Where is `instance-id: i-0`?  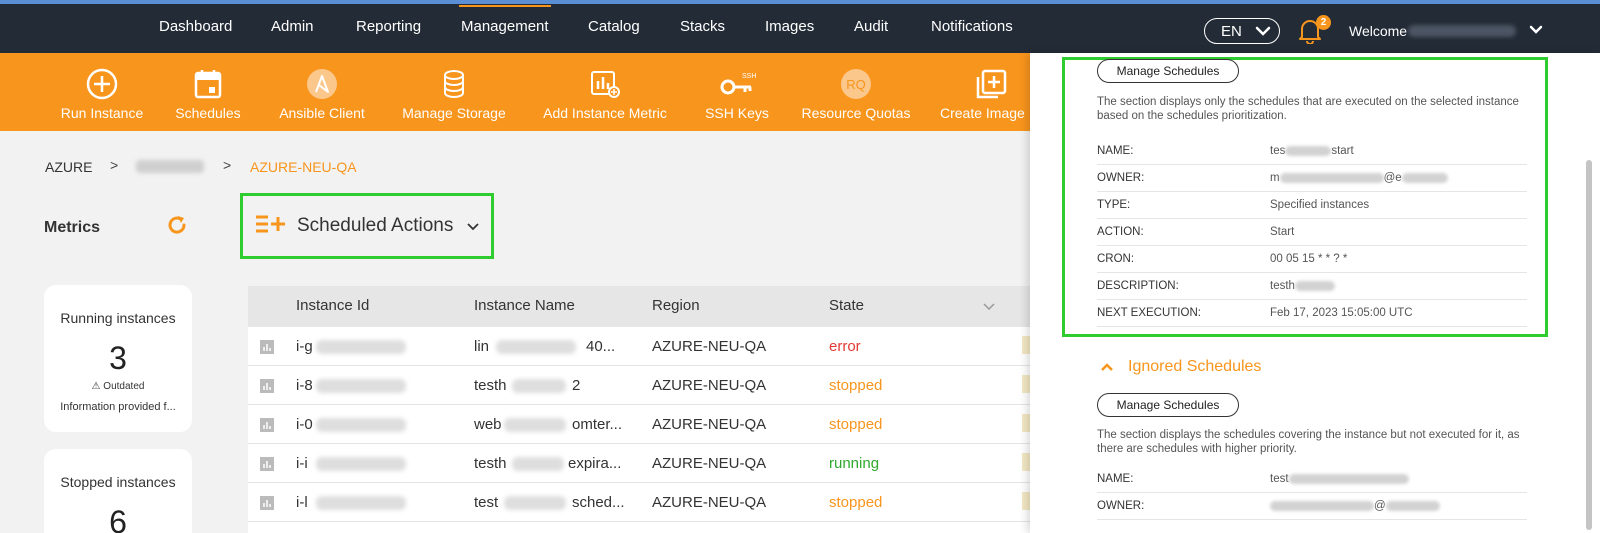 instance-id: i-0 is located at coordinates (304, 424).